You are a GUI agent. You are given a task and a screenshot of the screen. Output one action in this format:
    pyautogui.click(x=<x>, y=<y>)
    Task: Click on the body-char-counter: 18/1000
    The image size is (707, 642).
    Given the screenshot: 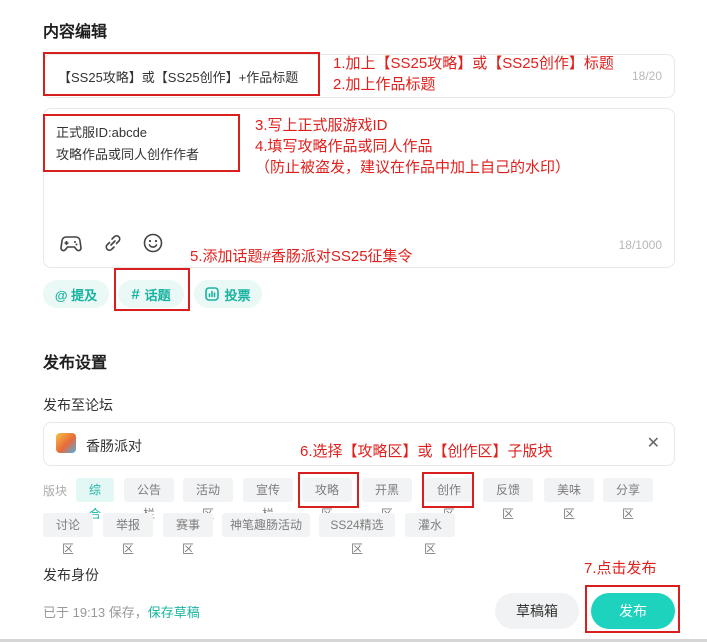 What is the action you would take?
    pyautogui.click(x=640, y=245)
    